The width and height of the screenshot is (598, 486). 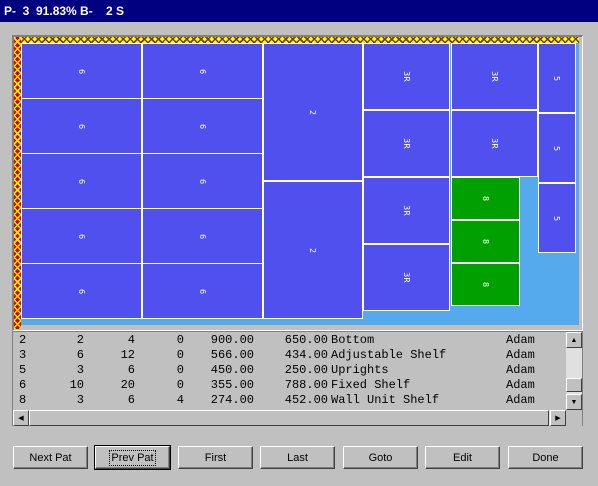 What do you see at coordinates (574, 371) in the screenshot?
I see `vertical-scrollbar: ▲ ▼` at bounding box center [574, 371].